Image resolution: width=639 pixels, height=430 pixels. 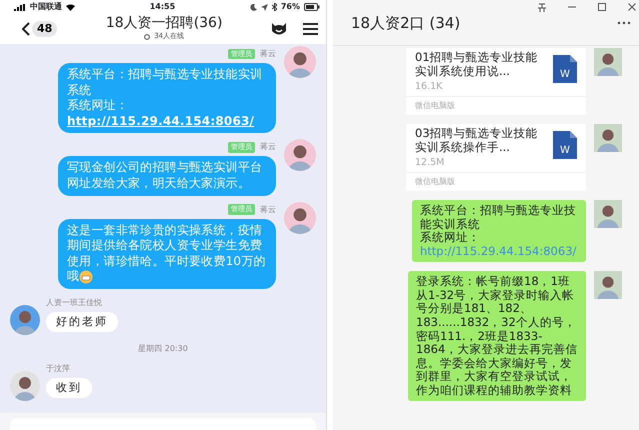 What do you see at coordinates (26, 29) in the screenshot?
I see `back-icon` at bounding box center [26, 29].